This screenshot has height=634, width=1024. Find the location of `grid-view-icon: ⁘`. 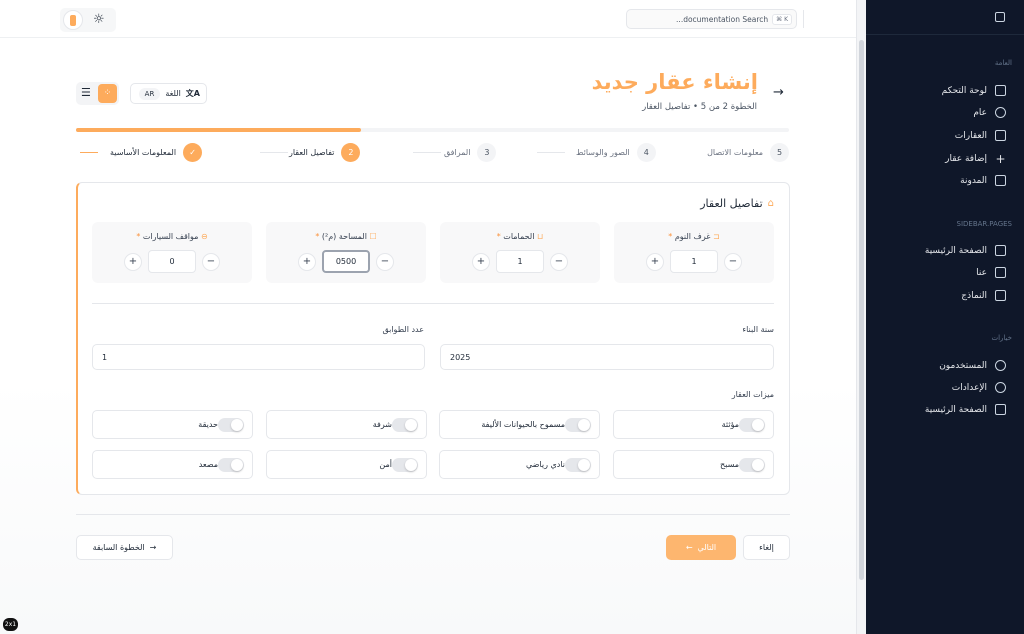

grid-view-icon: ⁘ is located at coordinates (107, 93).